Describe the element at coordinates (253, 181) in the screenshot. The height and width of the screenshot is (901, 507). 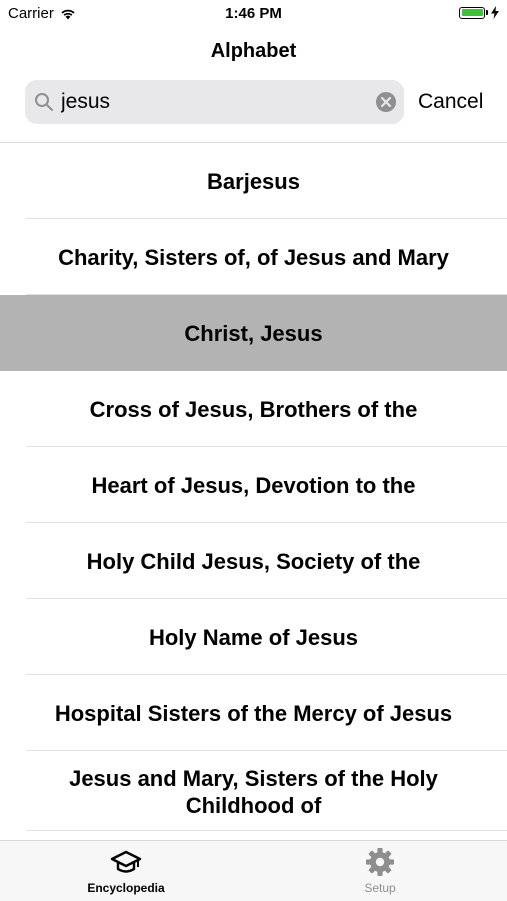
I see `list-item: Barjesus` at that location.